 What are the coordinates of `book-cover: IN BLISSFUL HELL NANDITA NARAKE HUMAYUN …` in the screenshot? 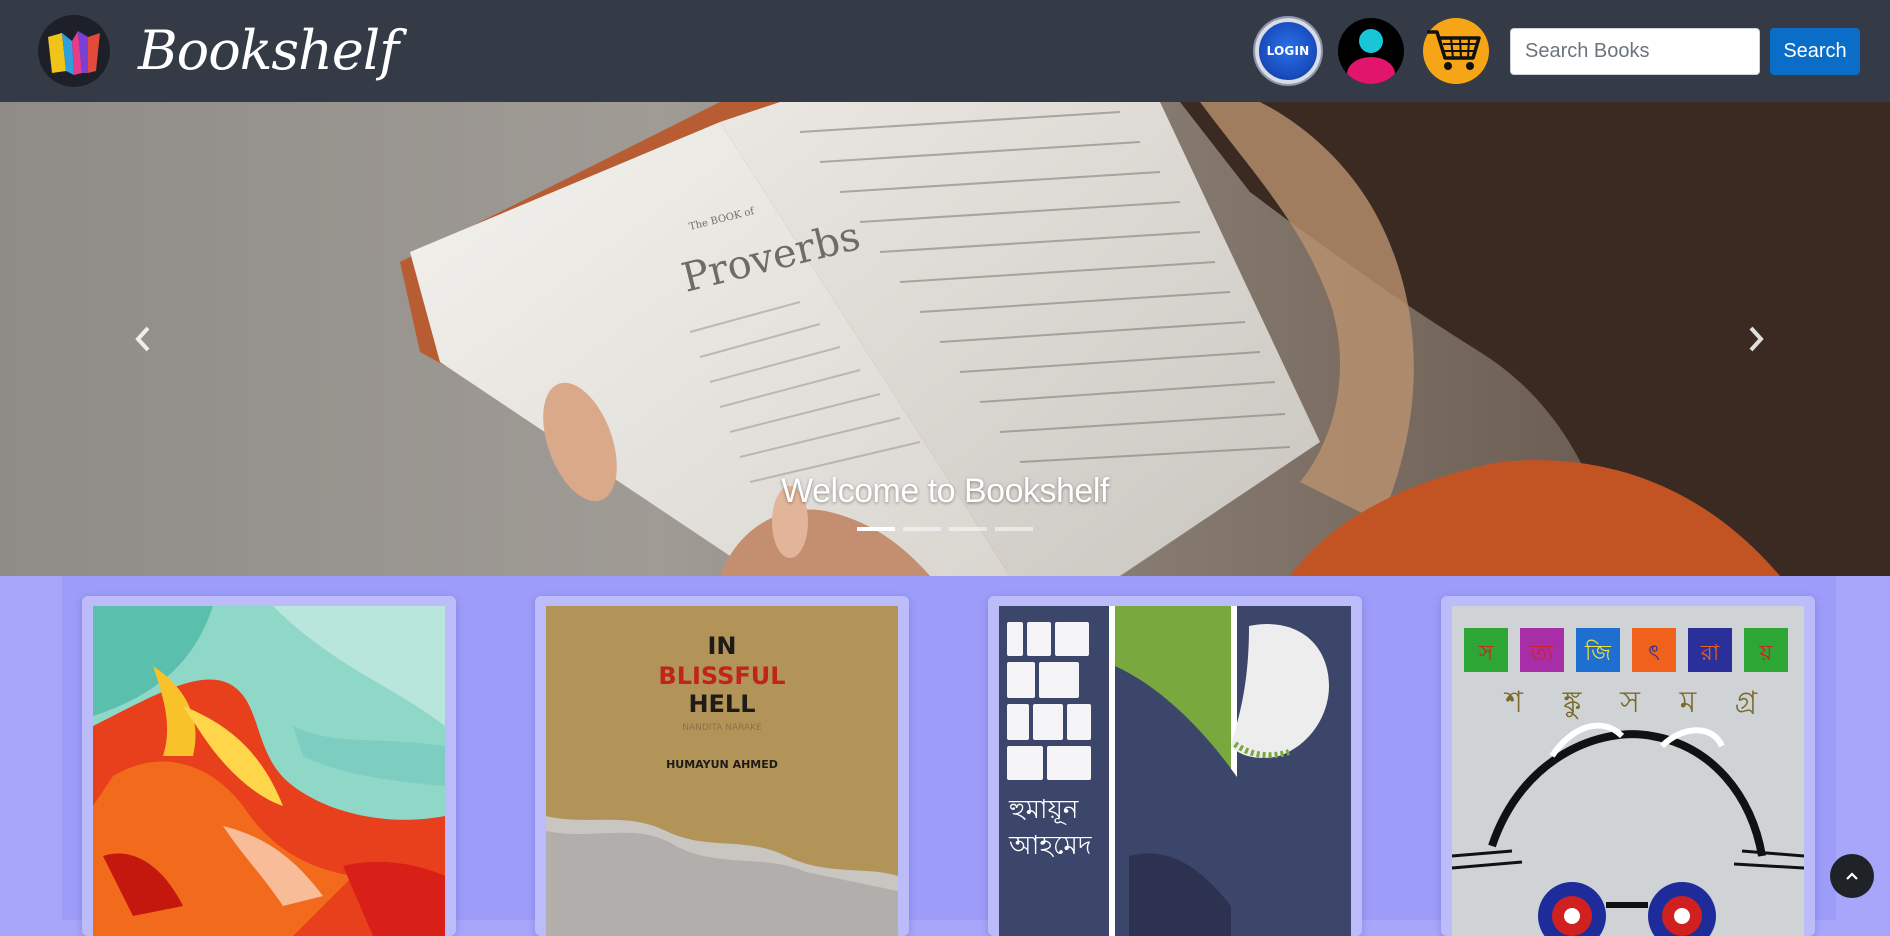 It's located at (722, 771).